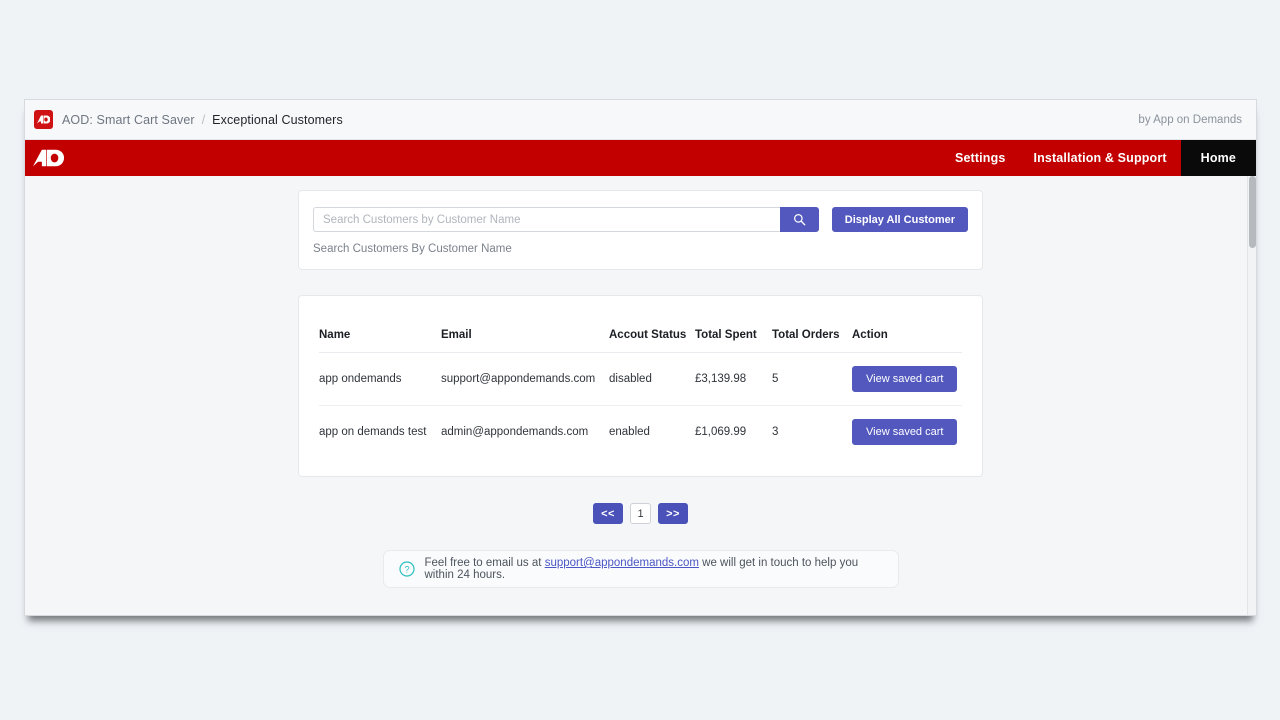 This screenshot has height=720, width=1280. I want to click on support-text-before: Feel free to email us at, so click(483, 563).